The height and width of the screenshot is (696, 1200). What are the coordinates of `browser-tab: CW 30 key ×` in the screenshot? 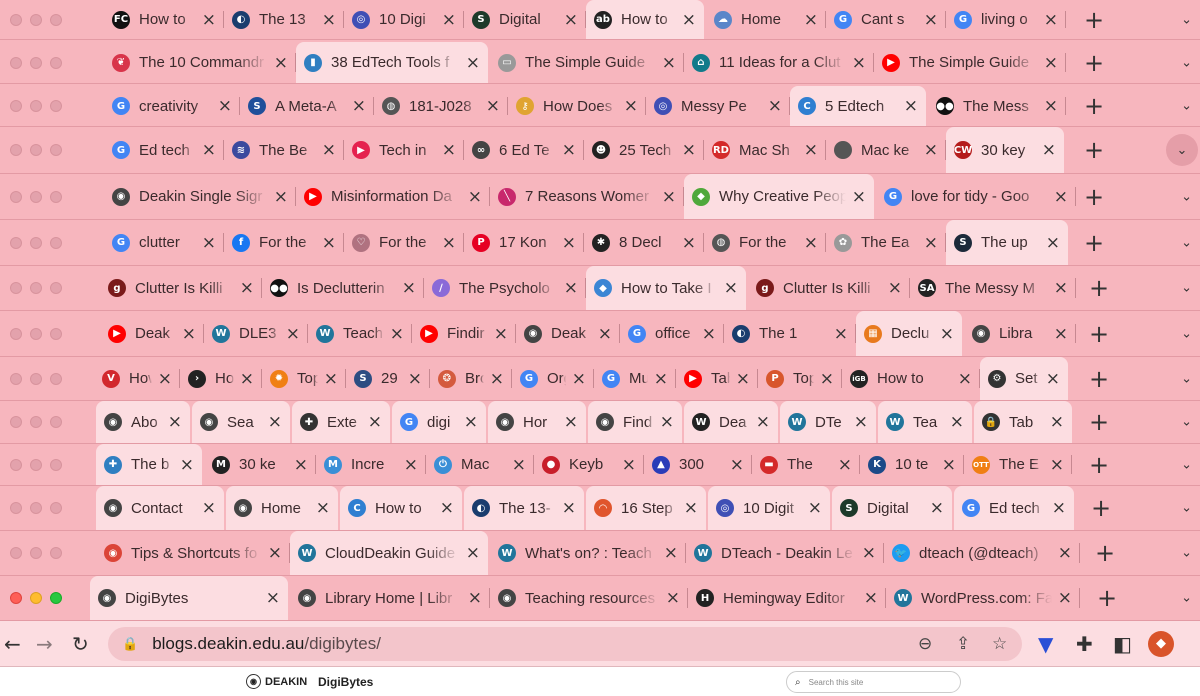 It's located at (1005, 150).